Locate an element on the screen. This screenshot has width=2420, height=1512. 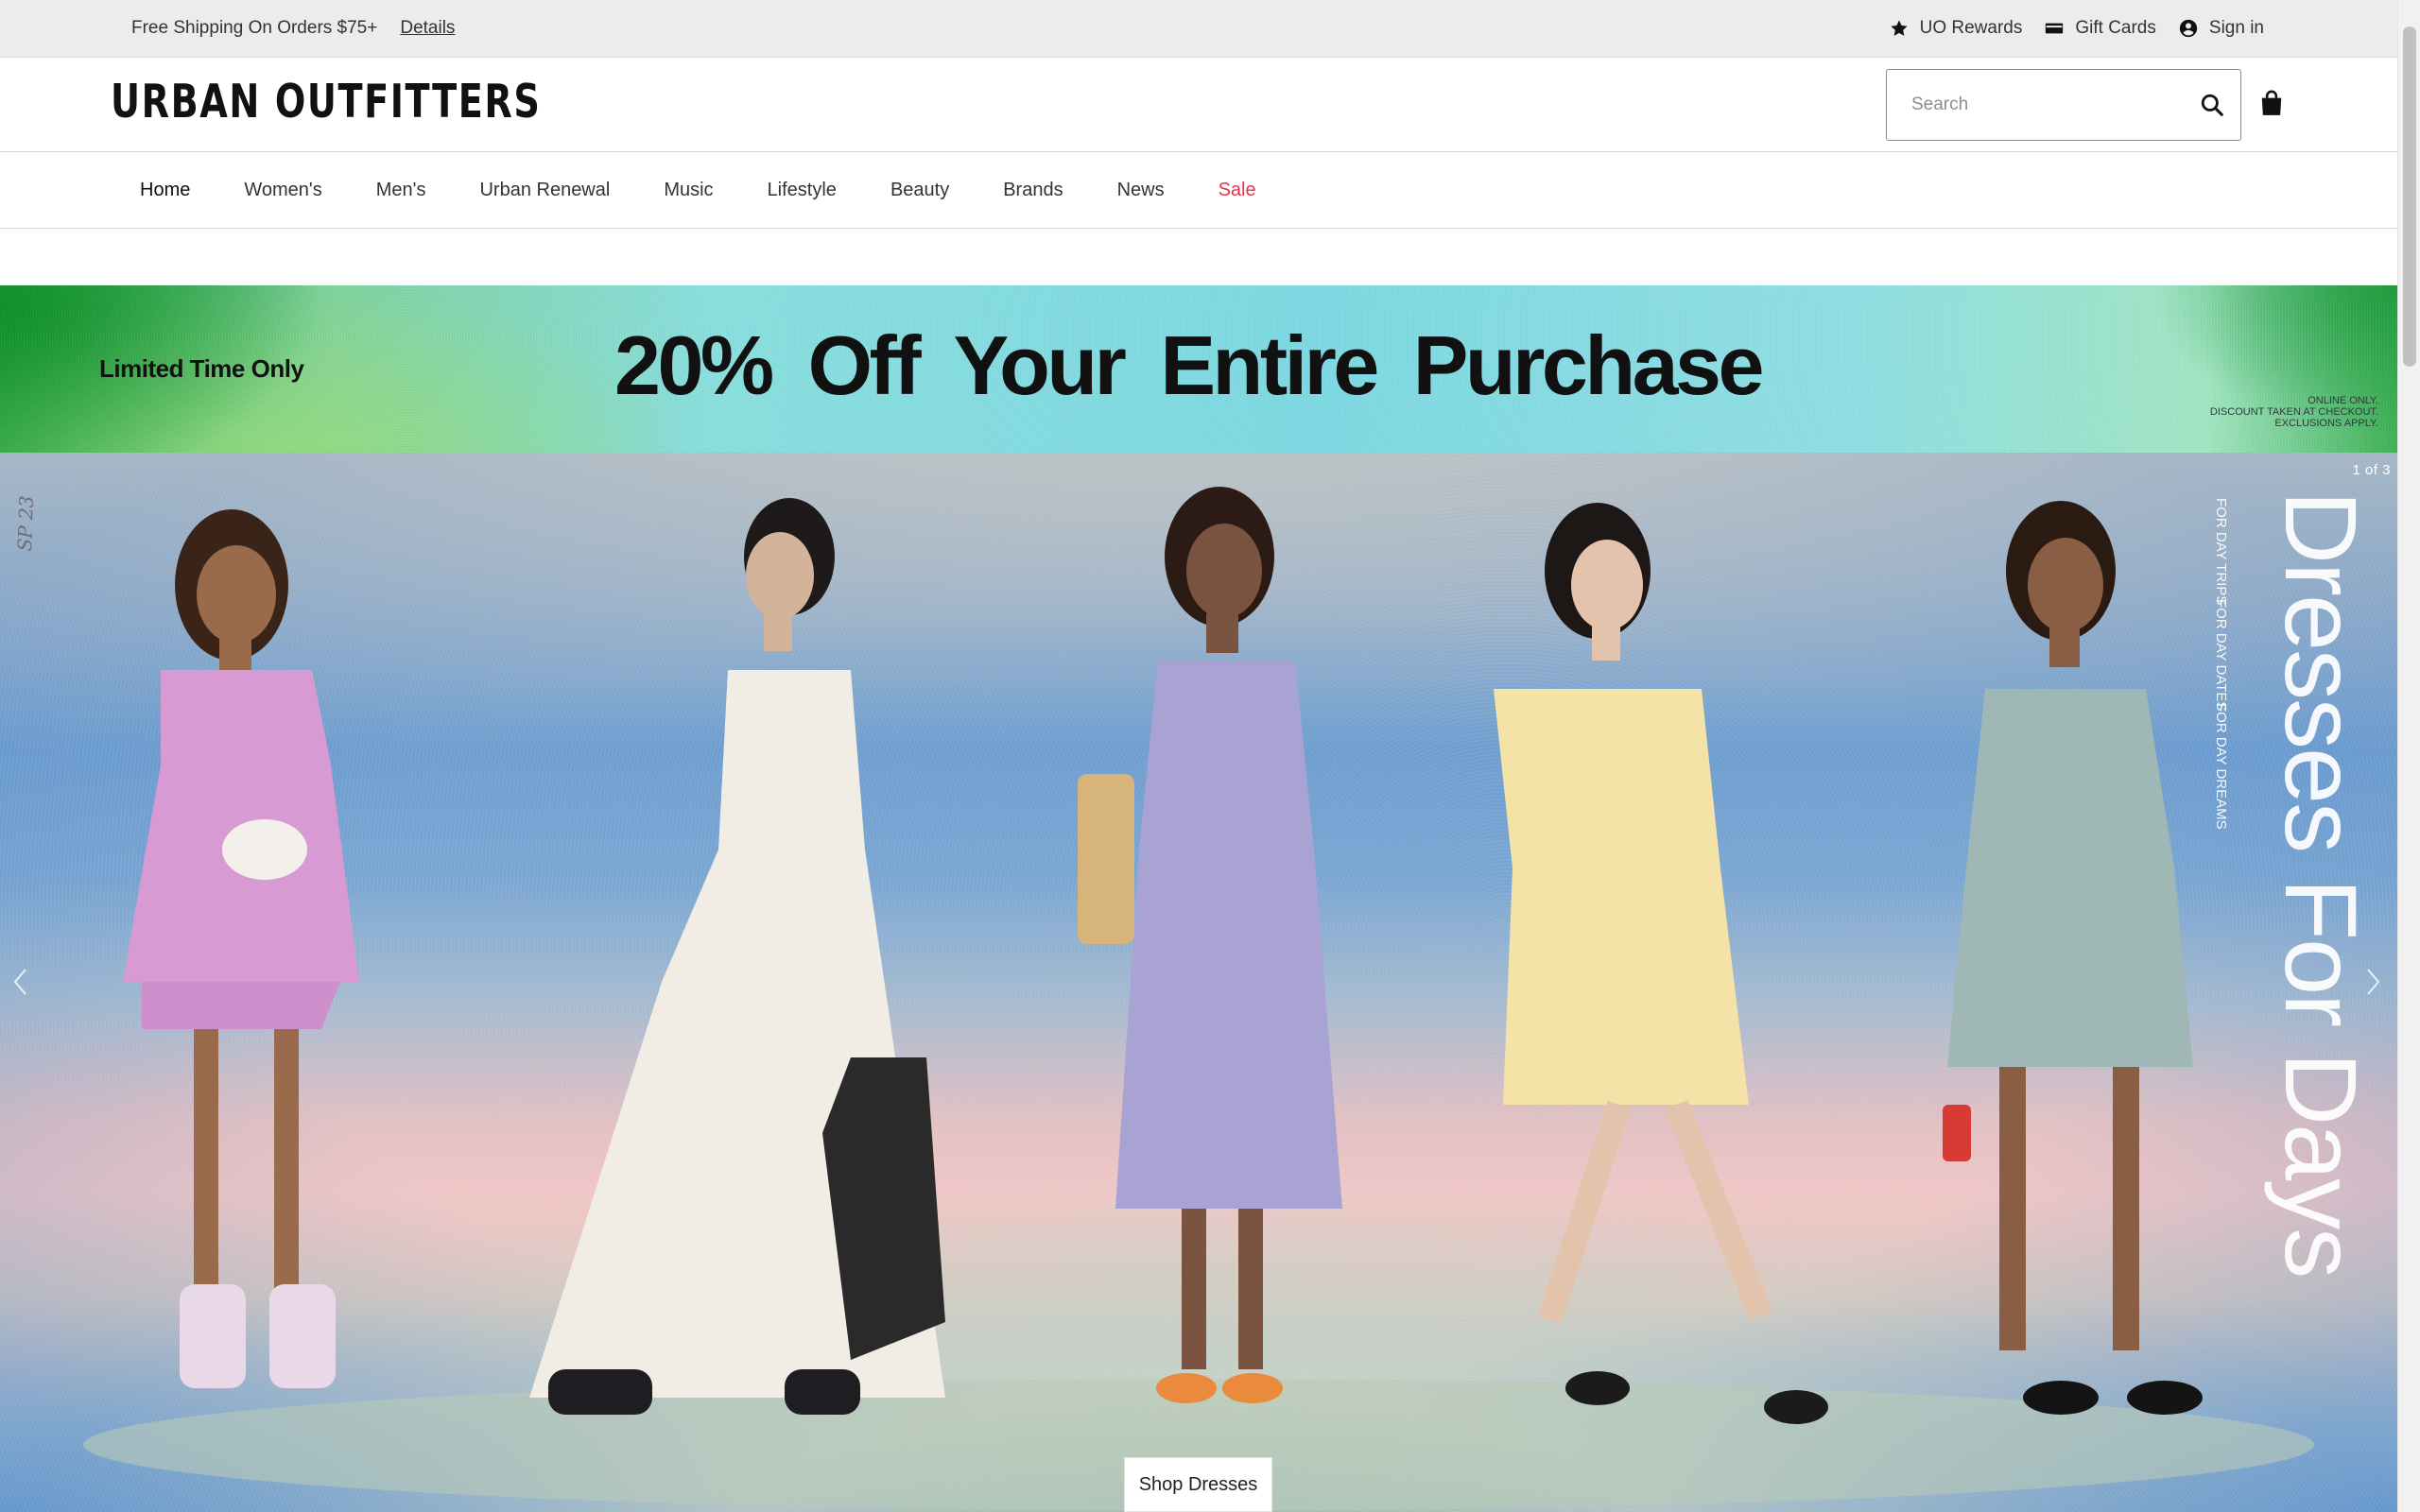
sign-in-label: Sign in is located at coordinates (2236, 28).